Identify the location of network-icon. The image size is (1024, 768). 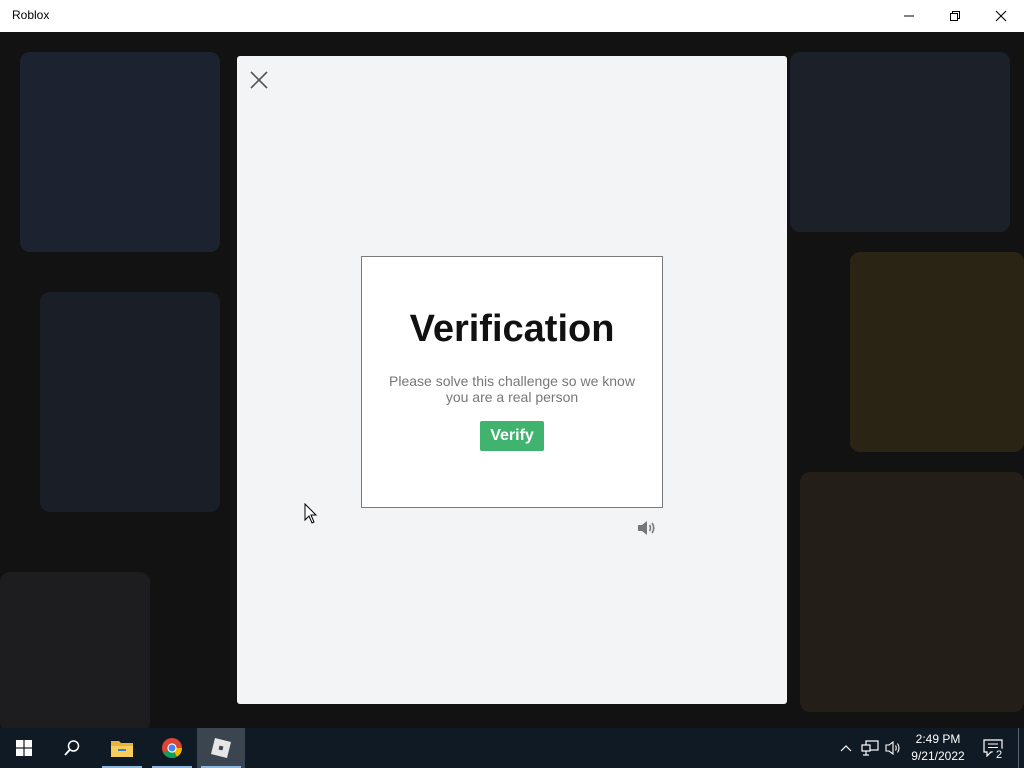
(870, 748).